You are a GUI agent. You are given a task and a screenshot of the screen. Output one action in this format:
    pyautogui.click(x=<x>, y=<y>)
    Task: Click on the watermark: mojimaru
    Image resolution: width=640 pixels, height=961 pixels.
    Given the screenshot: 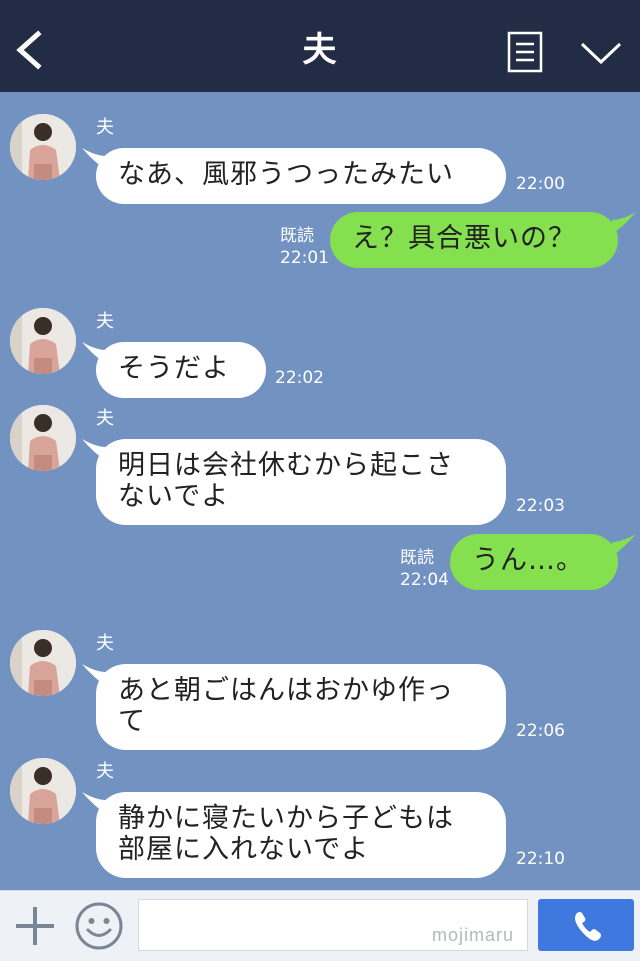 What is the action you would take?
    pyautogui.click(x=473, y=935)
    